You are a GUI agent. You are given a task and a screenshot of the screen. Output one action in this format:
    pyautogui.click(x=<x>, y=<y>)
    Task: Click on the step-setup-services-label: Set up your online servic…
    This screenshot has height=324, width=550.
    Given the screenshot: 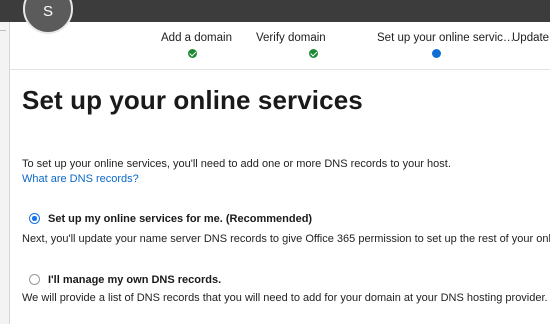 What is the action you would take?
    pyautogui.click(x=446, y=38)
    